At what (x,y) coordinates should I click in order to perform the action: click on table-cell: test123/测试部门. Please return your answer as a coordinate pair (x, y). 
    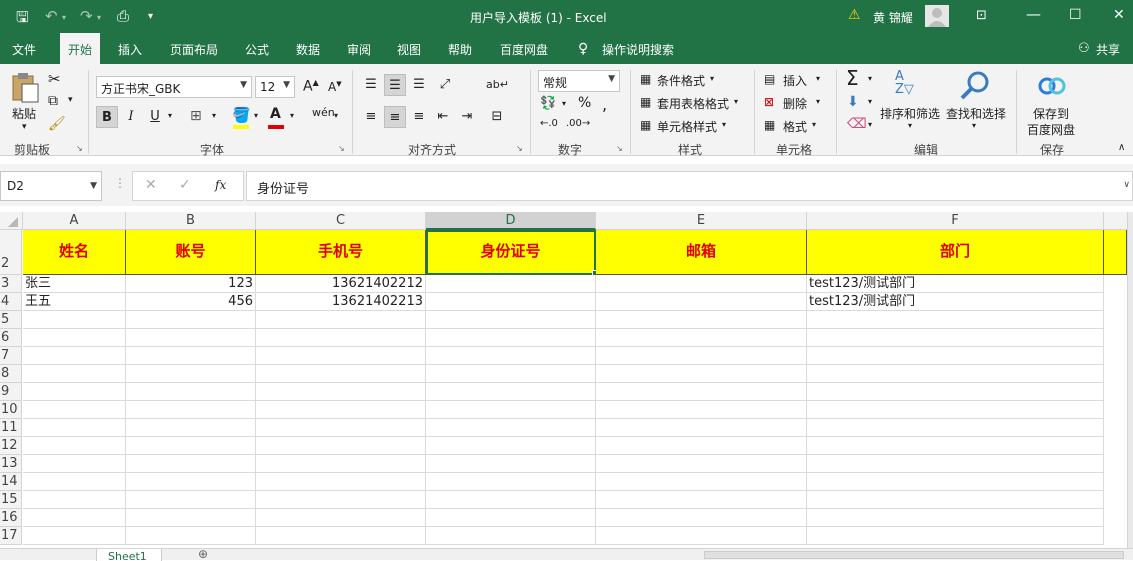
    Looking at the image, I should click on (955, 284).